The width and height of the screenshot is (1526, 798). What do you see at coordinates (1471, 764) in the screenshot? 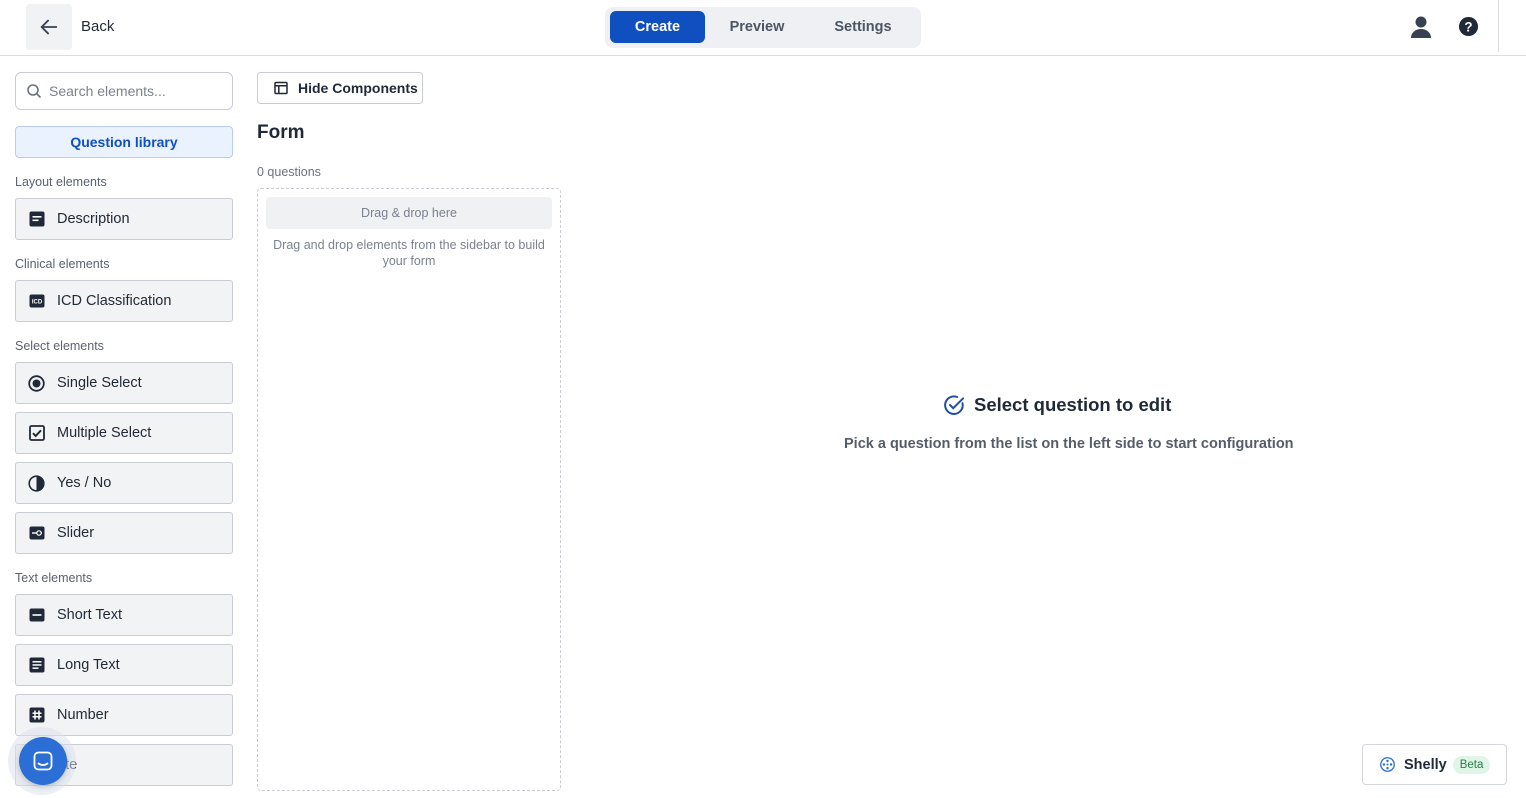
I see `beta-badge: Beta` at bounding box center [1471, 764].